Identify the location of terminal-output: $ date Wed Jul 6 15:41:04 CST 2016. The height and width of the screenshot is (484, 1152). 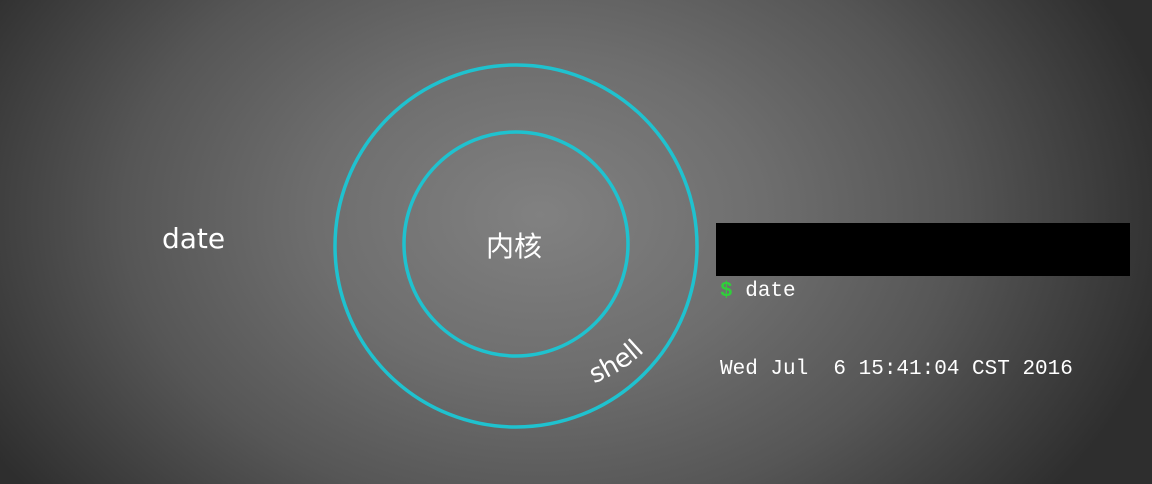
(923, 302).